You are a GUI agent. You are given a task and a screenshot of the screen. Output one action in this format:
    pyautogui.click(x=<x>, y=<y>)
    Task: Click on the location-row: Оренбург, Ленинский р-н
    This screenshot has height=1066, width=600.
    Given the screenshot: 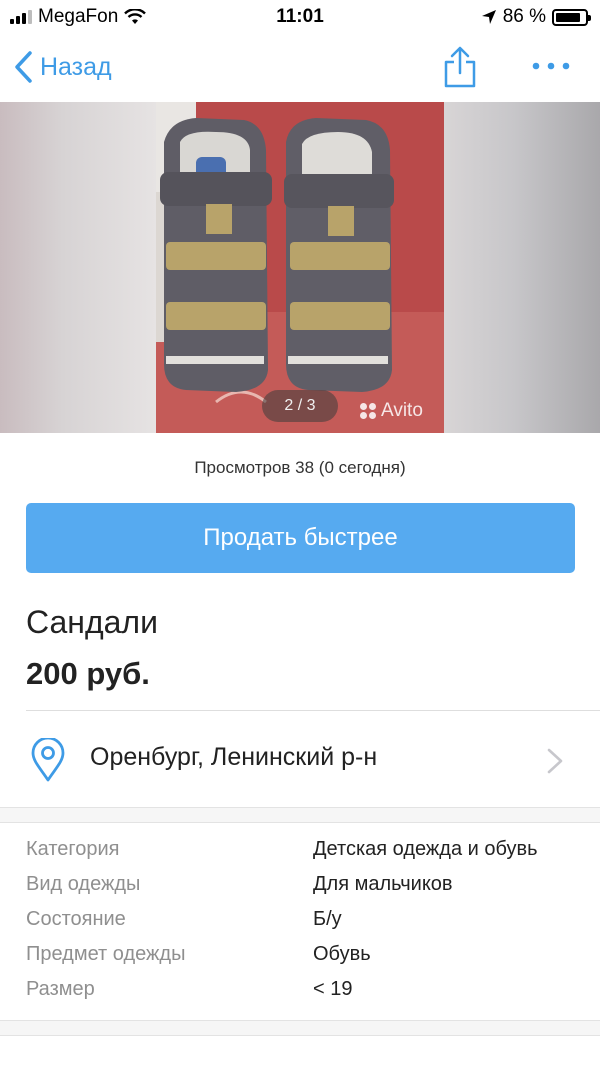 What is the action you would take?
    pyautogui.click(x=300, y=759)
    